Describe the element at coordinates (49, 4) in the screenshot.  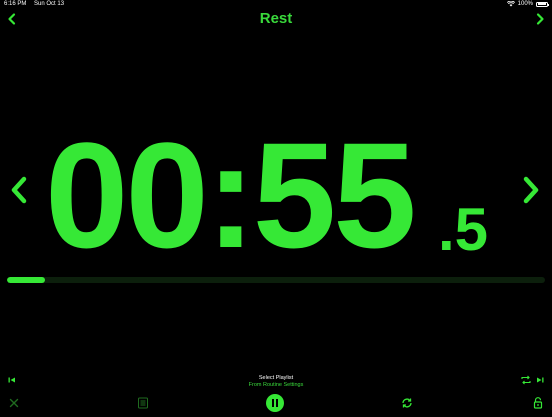
I see `status-date: Sun Oct 13` at that location.